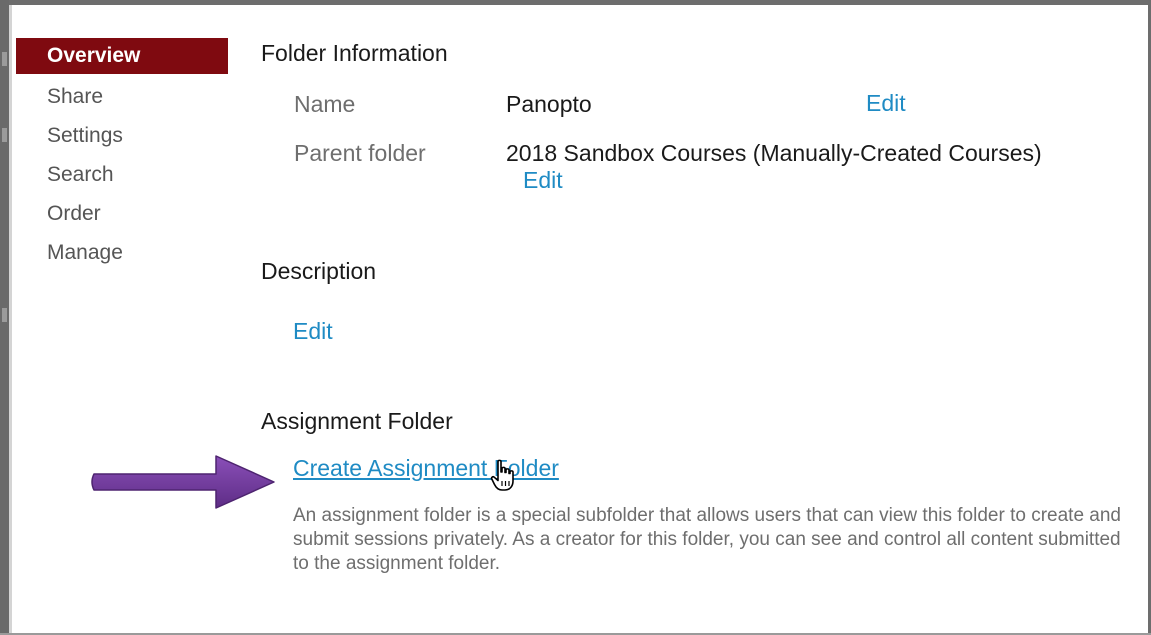 This screenshot has height=635, width=1151. What do you see at coordinates (122, 253) in the screenshot?
I see `sidebar-item-manage: Manage` at bounding box center [122, 253].